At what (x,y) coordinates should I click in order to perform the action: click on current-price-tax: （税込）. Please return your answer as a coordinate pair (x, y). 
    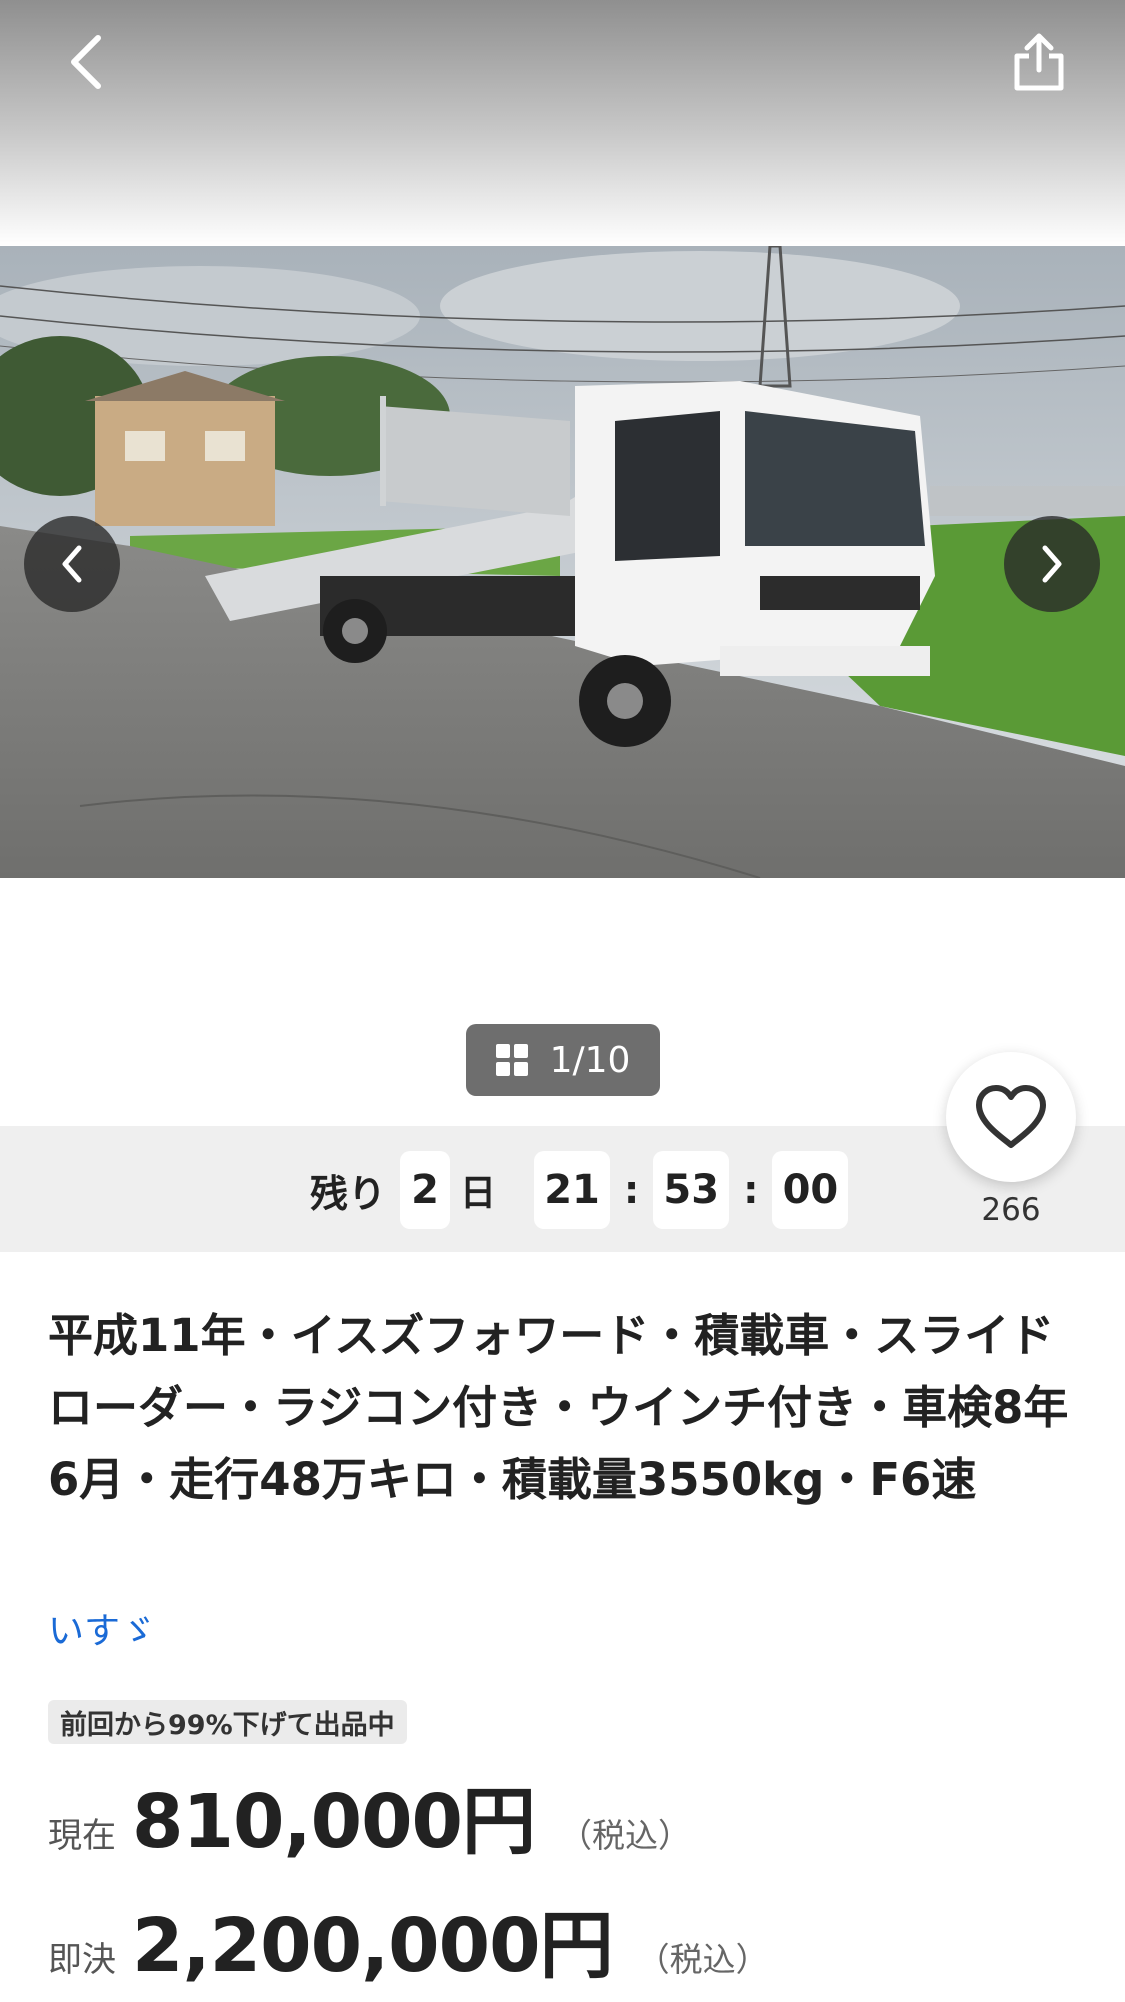
    Looking at the image, I should click on (625, 1835).